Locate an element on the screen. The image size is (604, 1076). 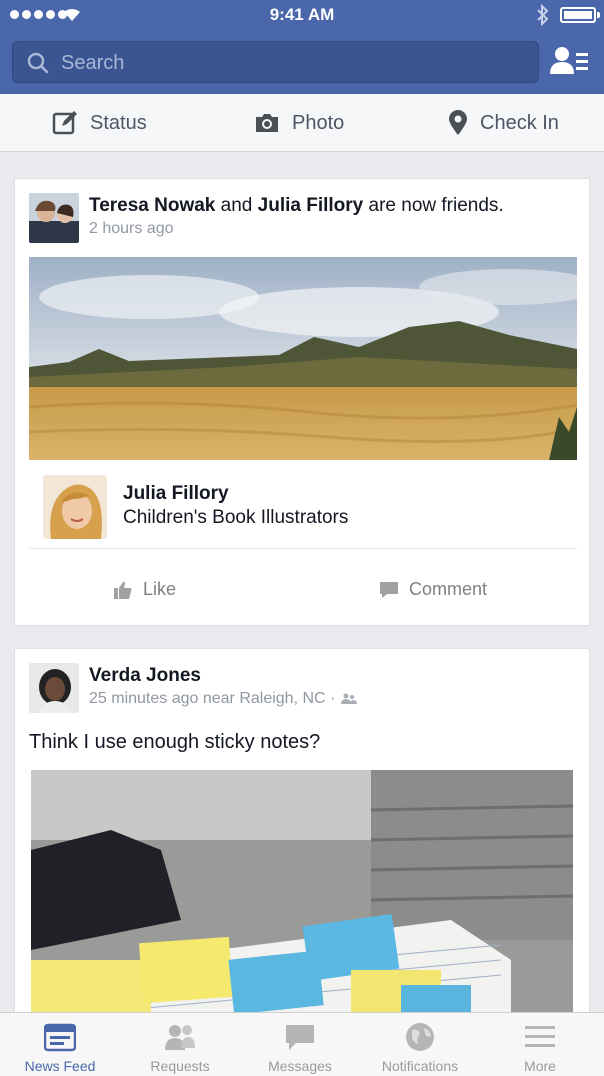
composer-bar: Status Photo Check In is located at coordinates (302, 123).